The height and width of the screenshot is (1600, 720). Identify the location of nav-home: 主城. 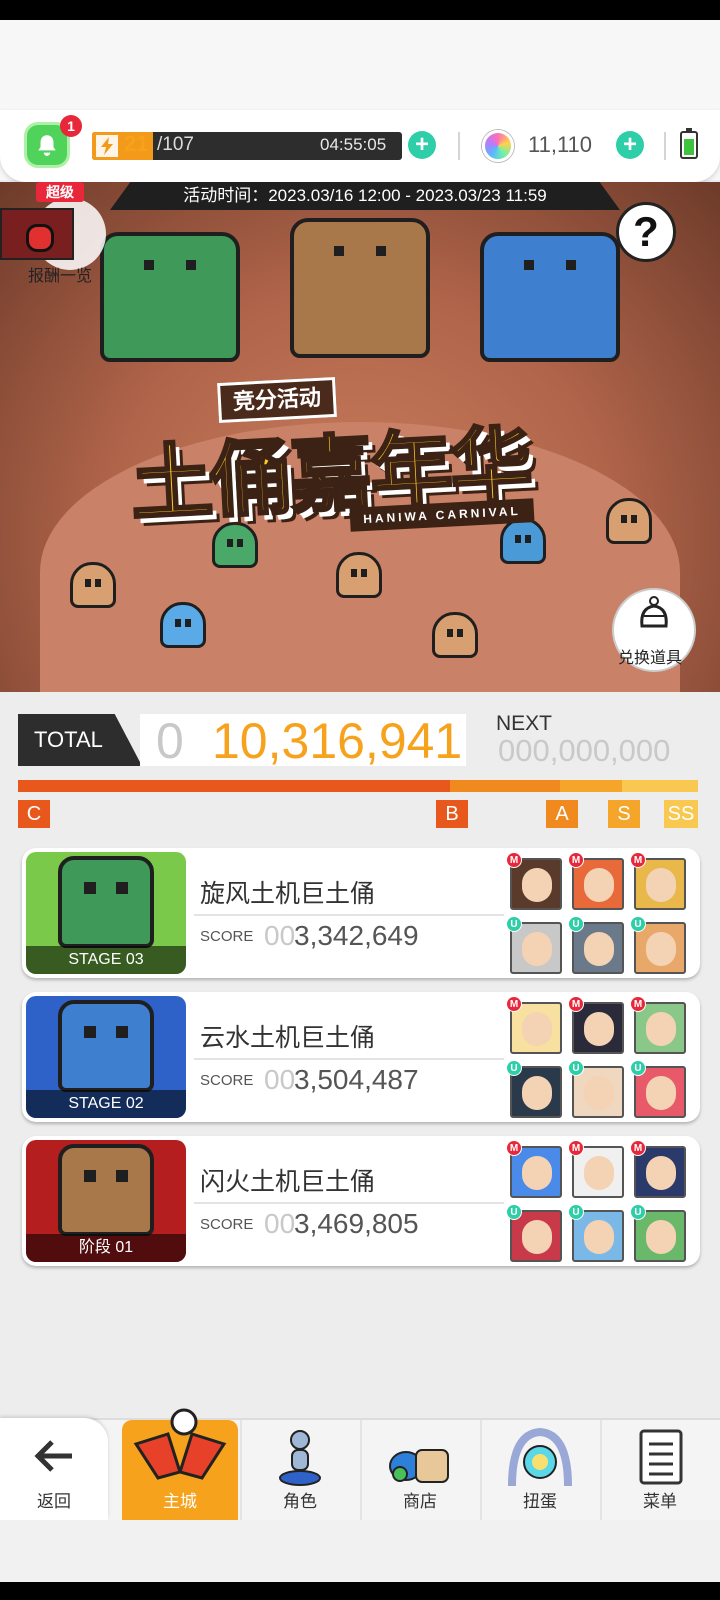
(180, 1464).